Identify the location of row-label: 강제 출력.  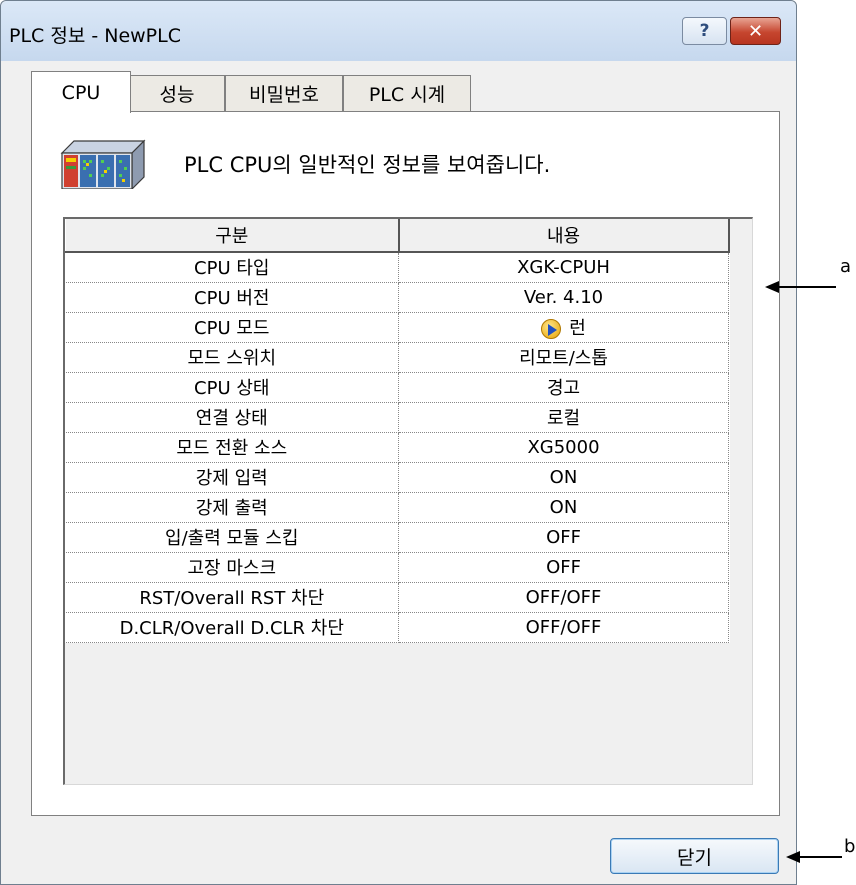
(232, 507).